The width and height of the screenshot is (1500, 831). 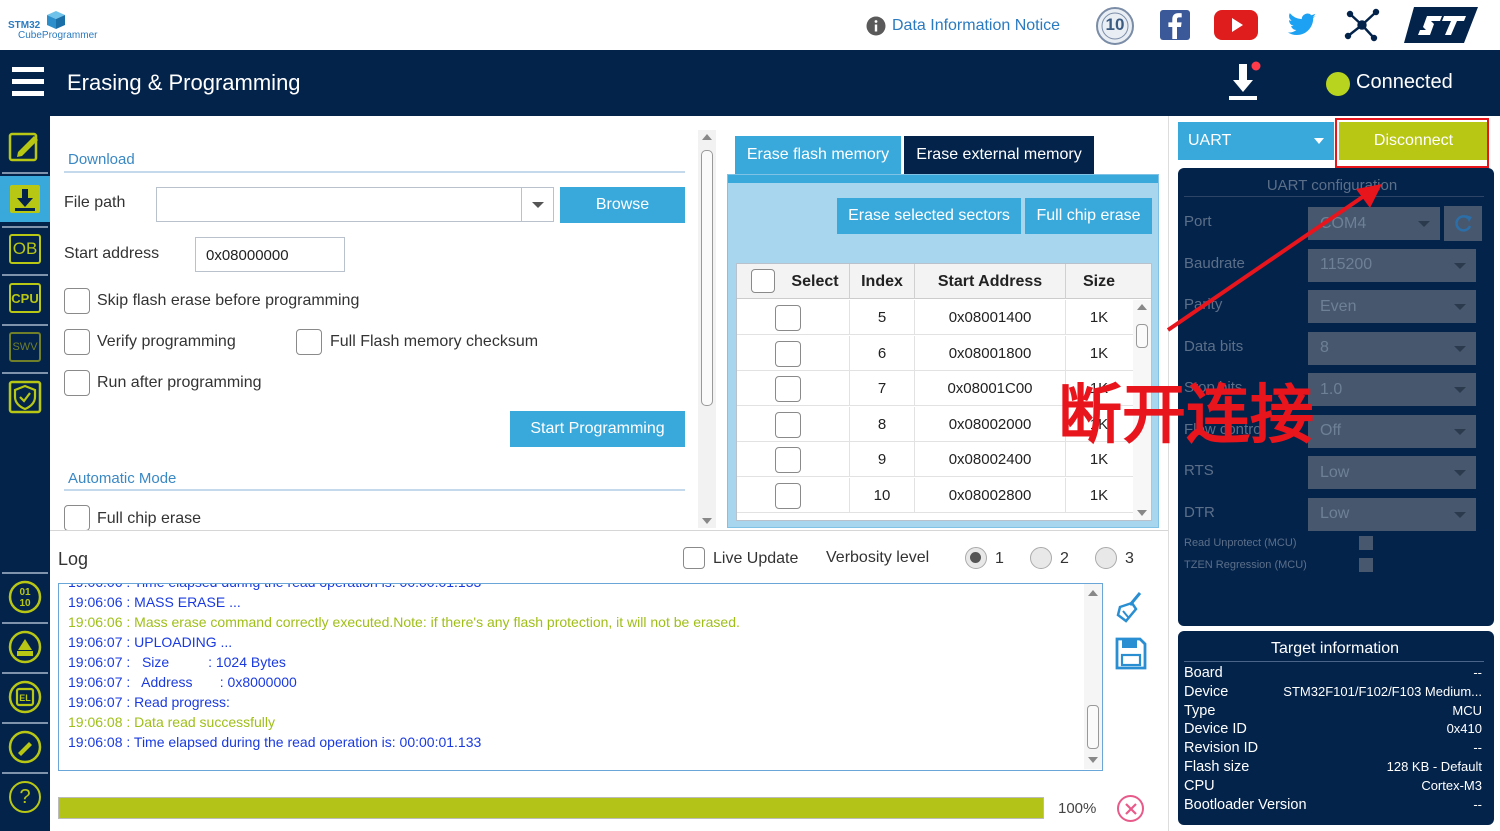 I want to click on column-header-index: Index, so click(x=882, y=281).